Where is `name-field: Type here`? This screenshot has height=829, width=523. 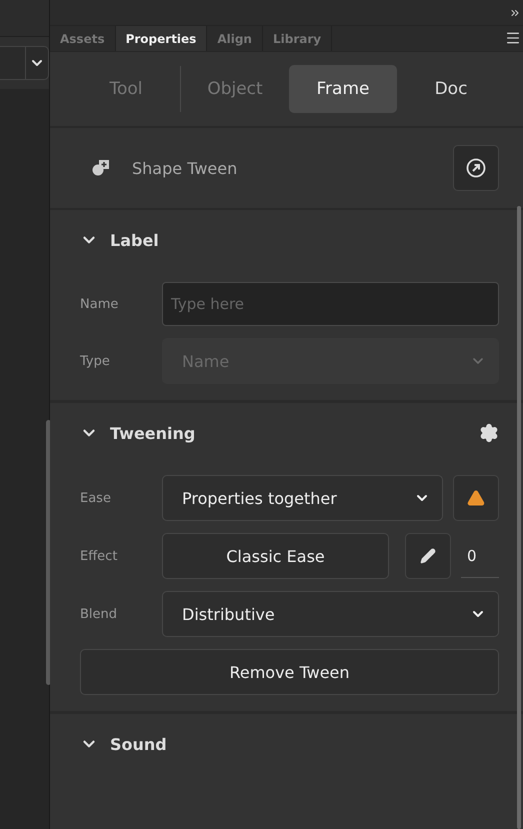
name-field: Type here is located at coordinates (330, 304).